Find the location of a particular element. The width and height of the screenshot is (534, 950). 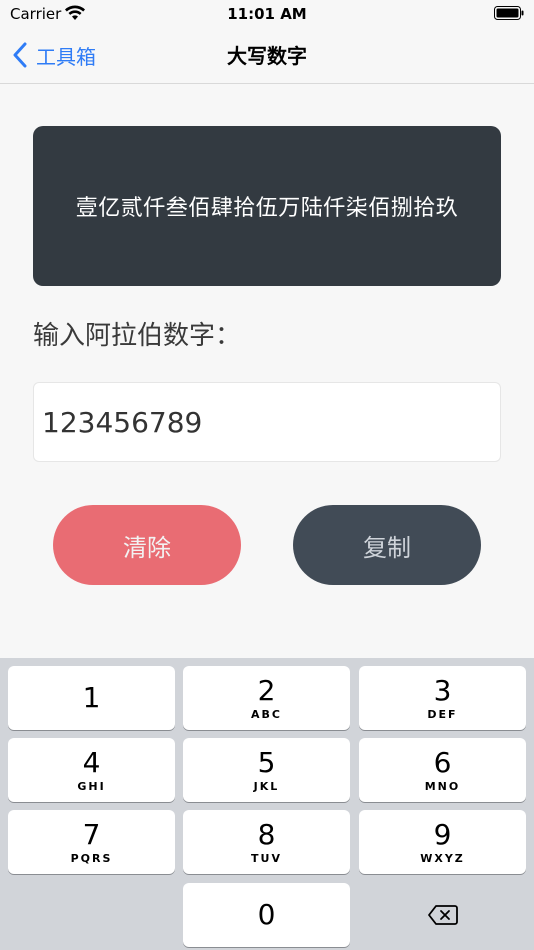

key-4: 4 GHI is located at coordinates (91, 770).